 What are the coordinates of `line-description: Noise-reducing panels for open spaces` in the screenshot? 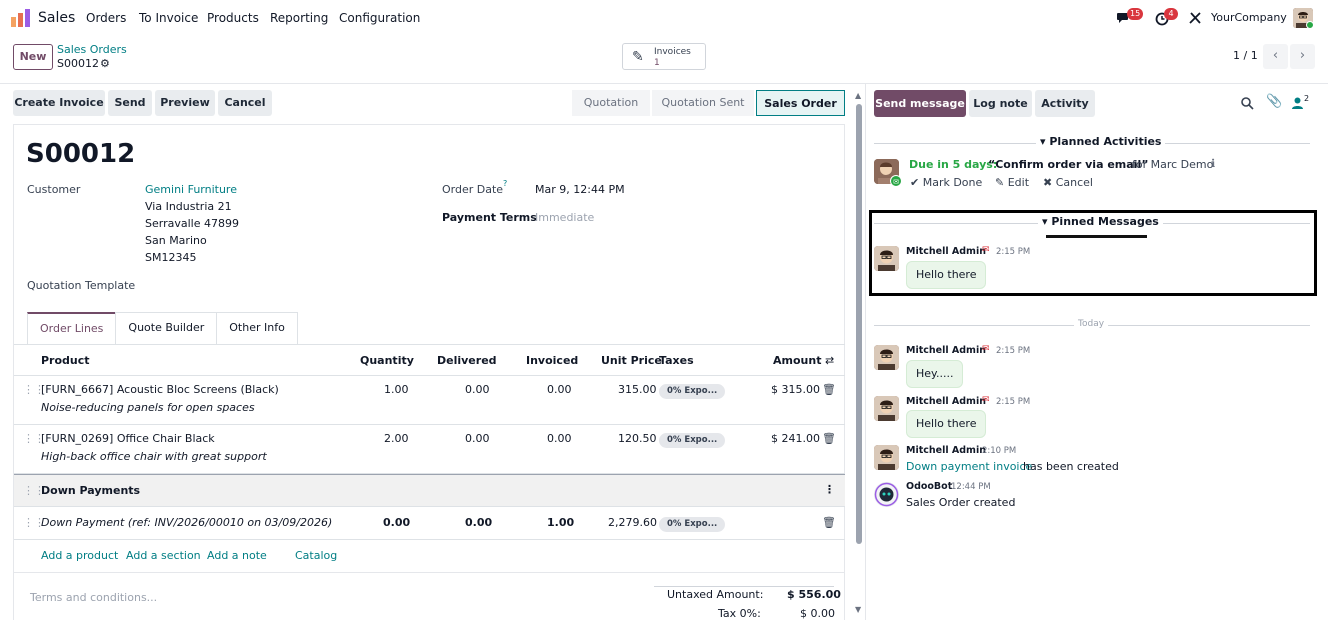 It's located at (148, 407).